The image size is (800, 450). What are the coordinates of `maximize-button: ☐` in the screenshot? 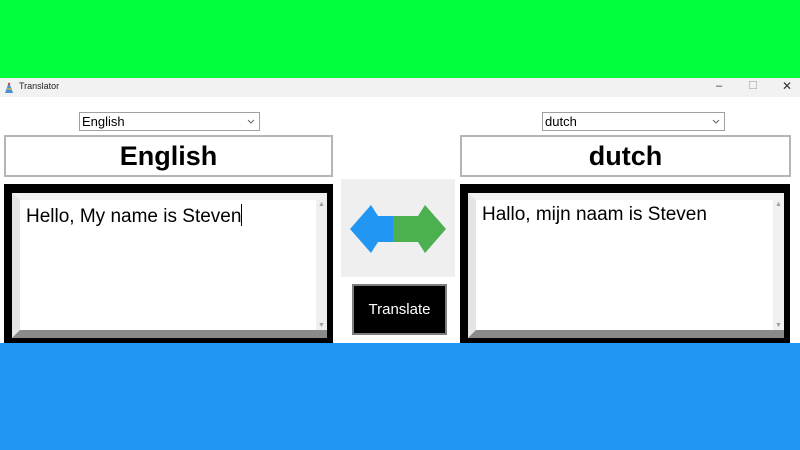 It's located at (753, 87).